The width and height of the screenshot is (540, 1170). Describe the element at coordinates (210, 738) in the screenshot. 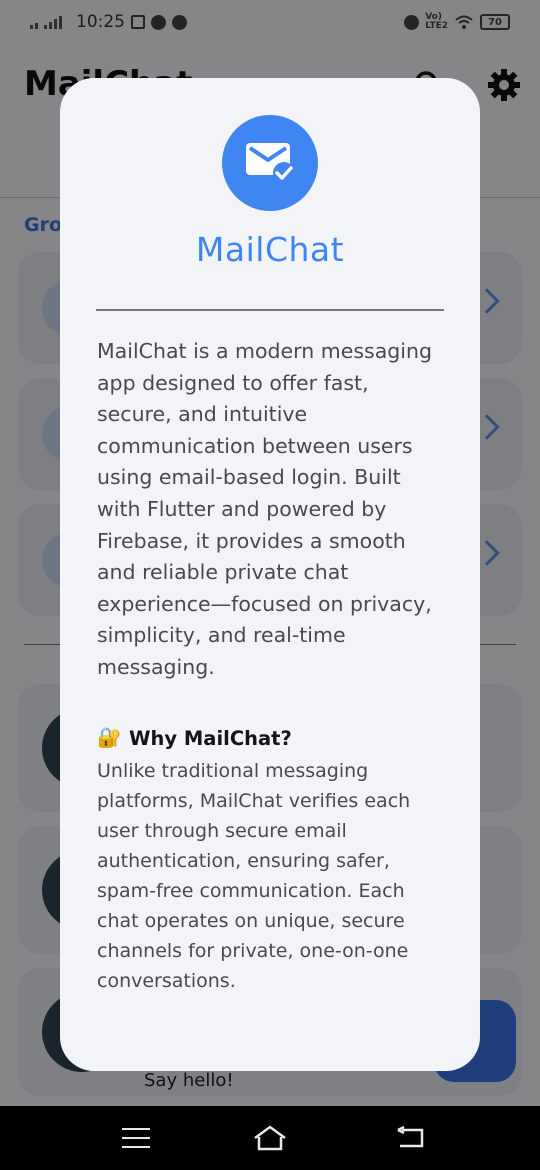

I see `why-heading-text: Why MailChat?` at that location.